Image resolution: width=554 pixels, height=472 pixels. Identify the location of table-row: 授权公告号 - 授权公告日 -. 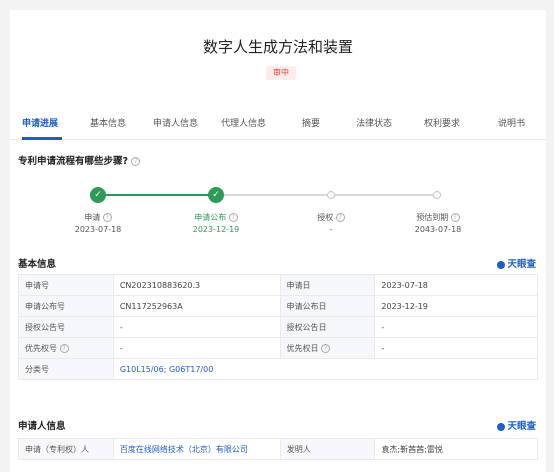
(278, 327).